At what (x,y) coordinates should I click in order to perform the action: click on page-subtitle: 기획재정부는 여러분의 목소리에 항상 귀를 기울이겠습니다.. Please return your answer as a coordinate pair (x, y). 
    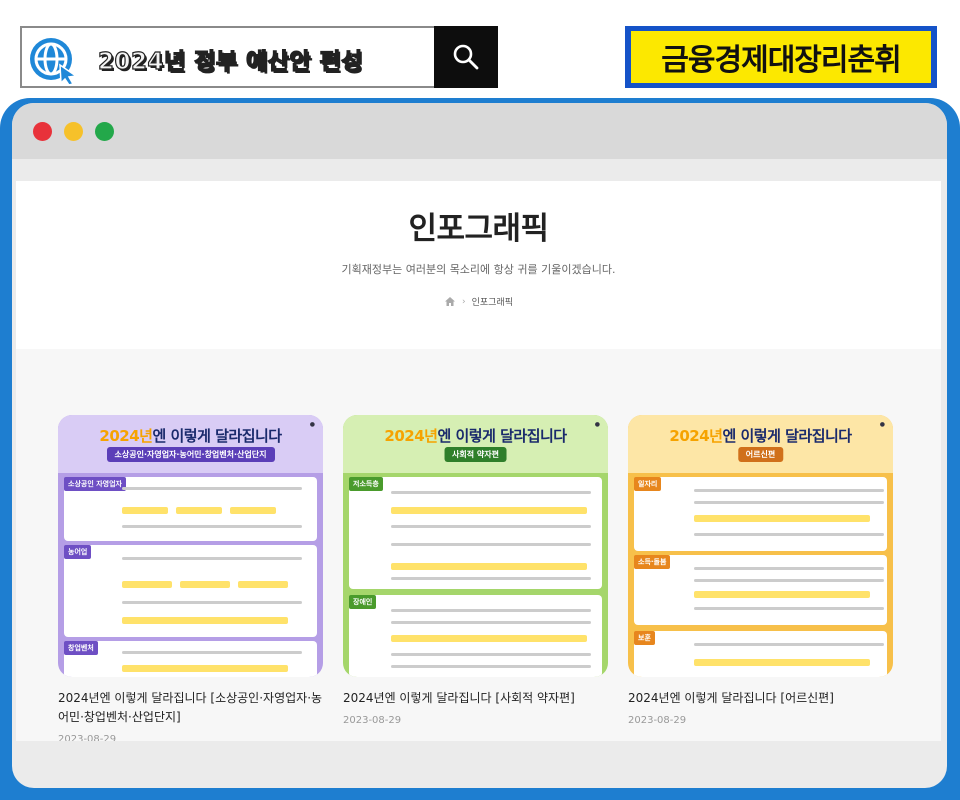
    Looking at the image, I should click on (478, 269).